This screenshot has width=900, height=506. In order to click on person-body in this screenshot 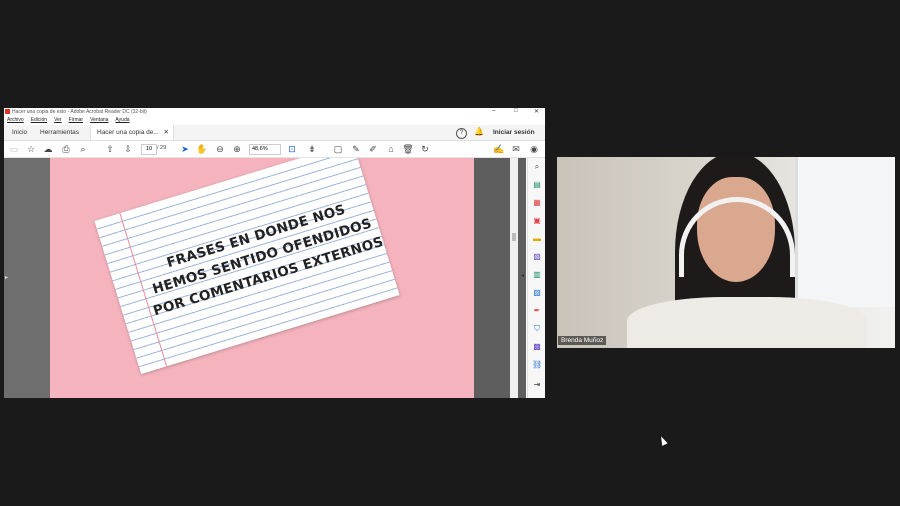, I will do `click(747, 322)`.